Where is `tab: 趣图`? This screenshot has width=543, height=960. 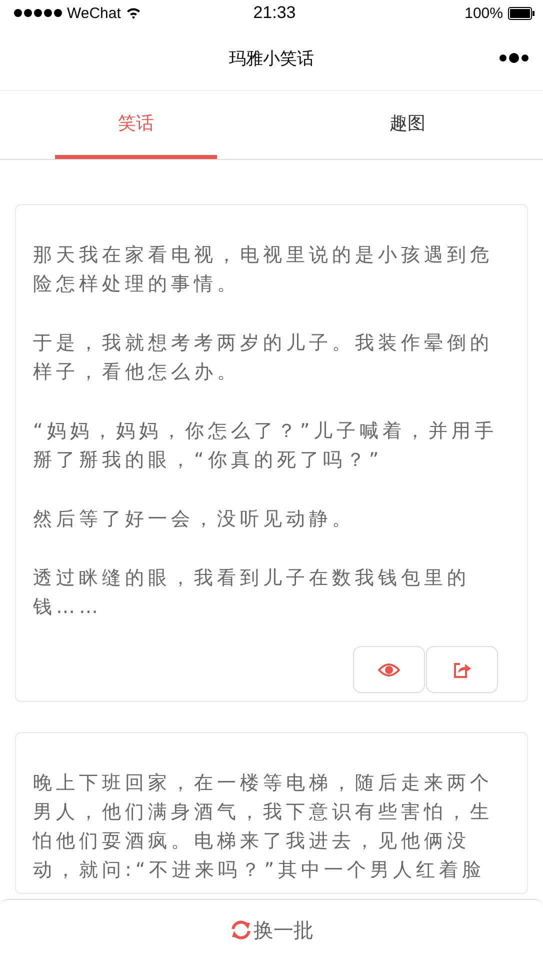
tab: 趣图 is located at coordinates (407, 125).